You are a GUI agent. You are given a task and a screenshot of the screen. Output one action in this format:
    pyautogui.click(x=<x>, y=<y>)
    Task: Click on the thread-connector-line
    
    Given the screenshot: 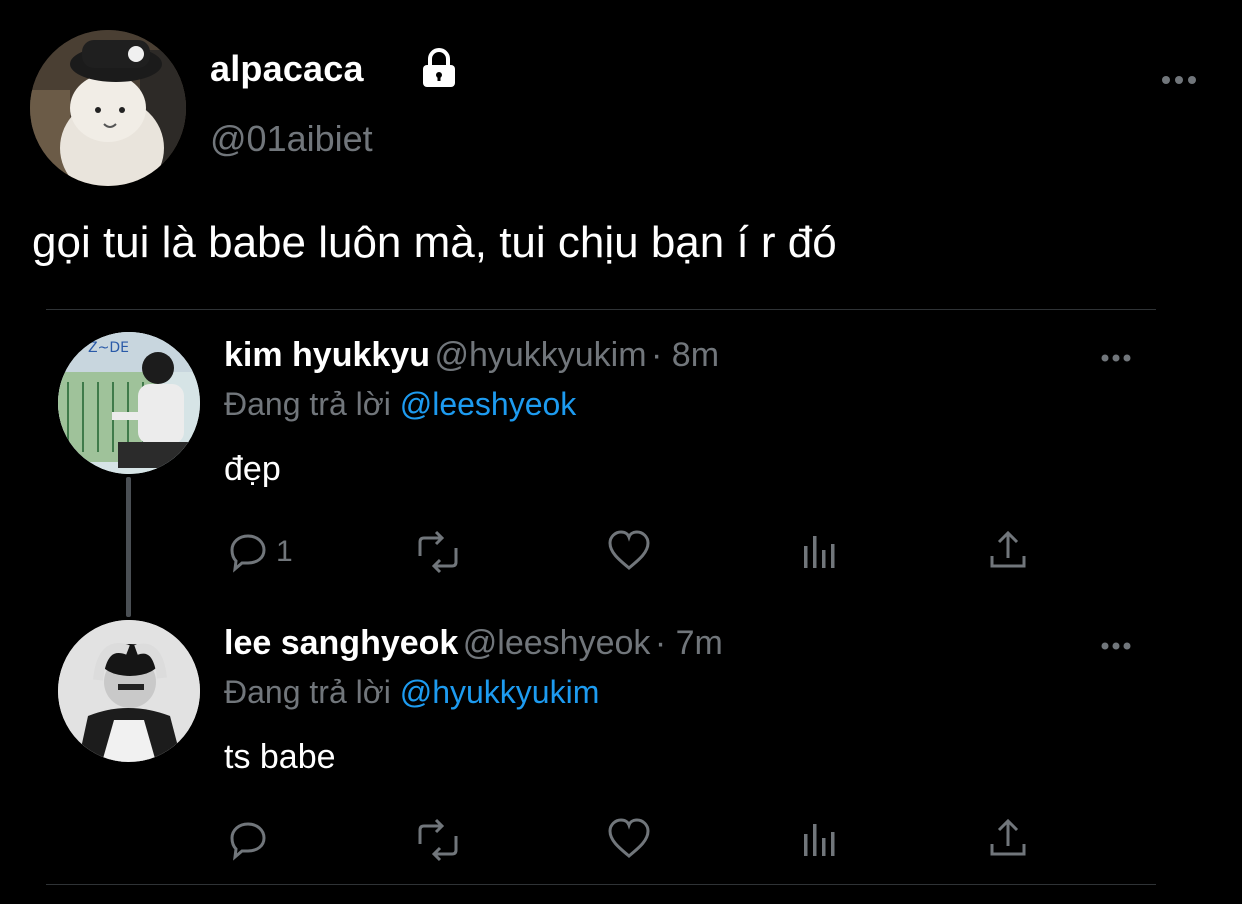 What is the action you would take?
    pyautogui.click(x=128, y=547)
    